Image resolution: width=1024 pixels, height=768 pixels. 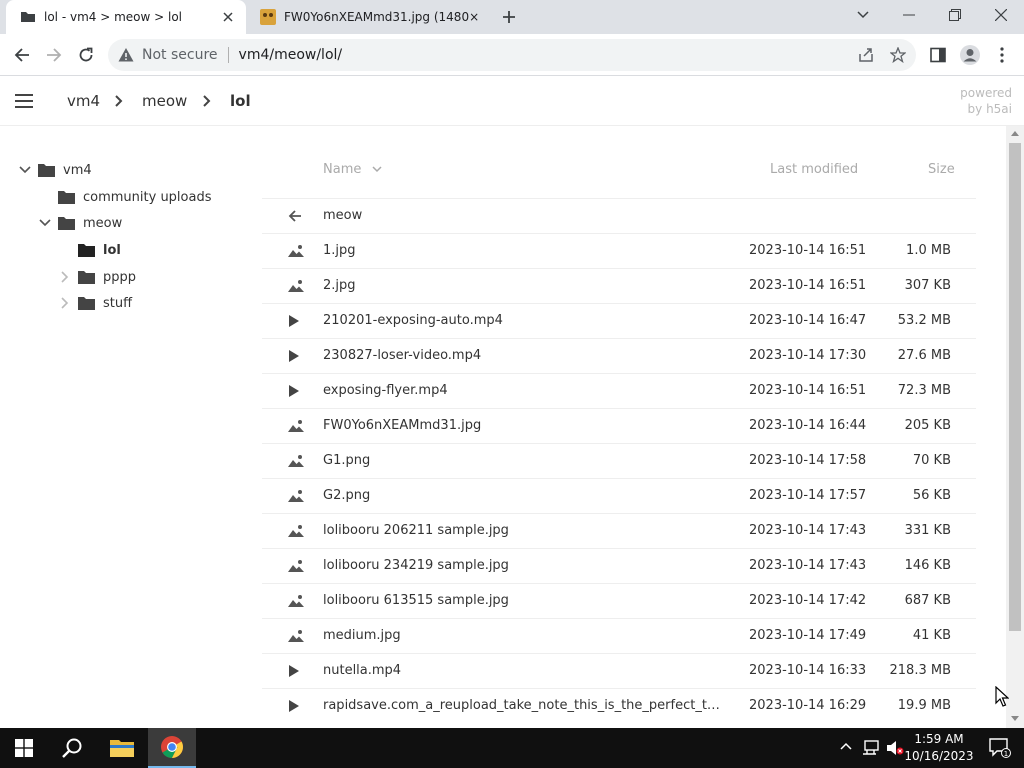 I want to click on column-header-size: Size, so click(x=941, y=169).